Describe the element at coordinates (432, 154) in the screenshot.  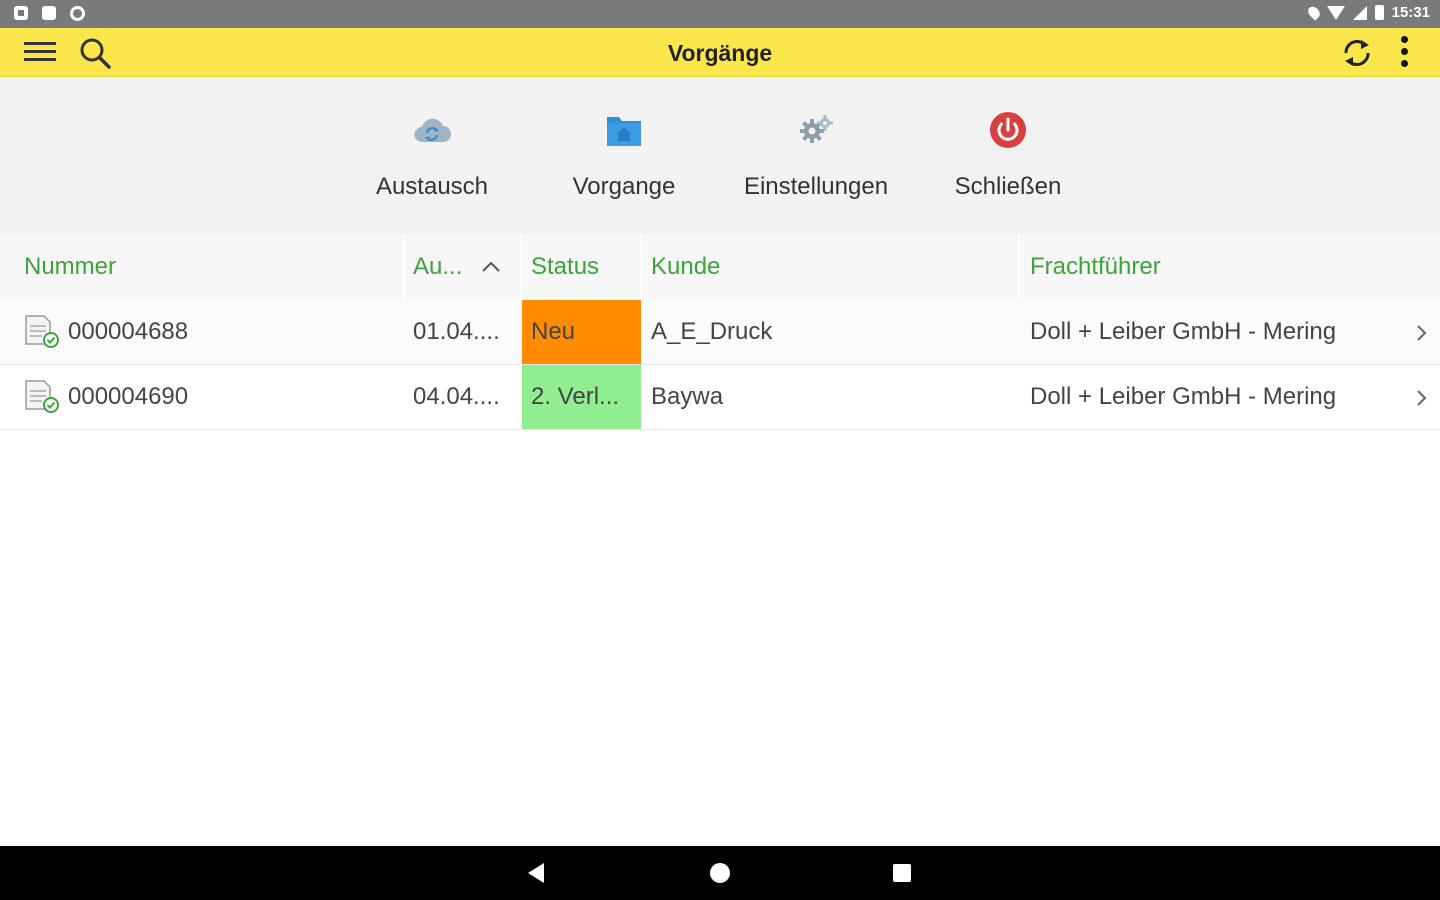
I see `austausch-button: Austausch` at that location.